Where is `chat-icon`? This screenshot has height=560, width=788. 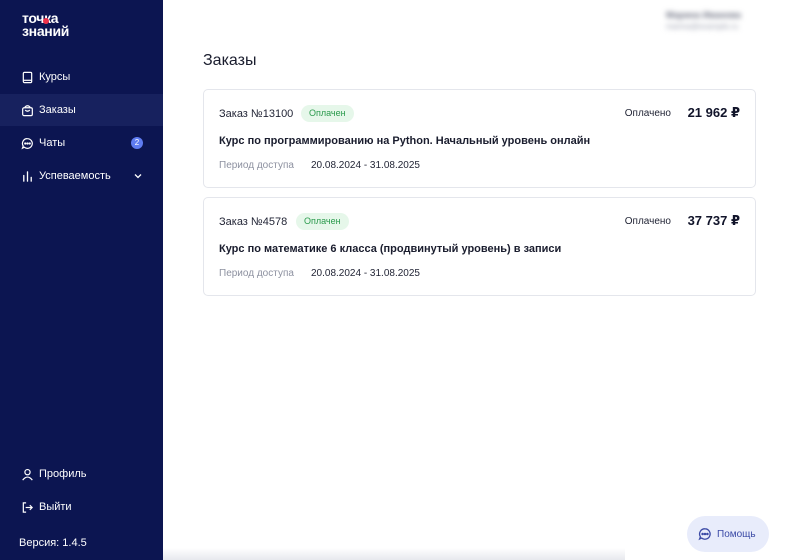 chat-icon is located at coordinates (27, 143).